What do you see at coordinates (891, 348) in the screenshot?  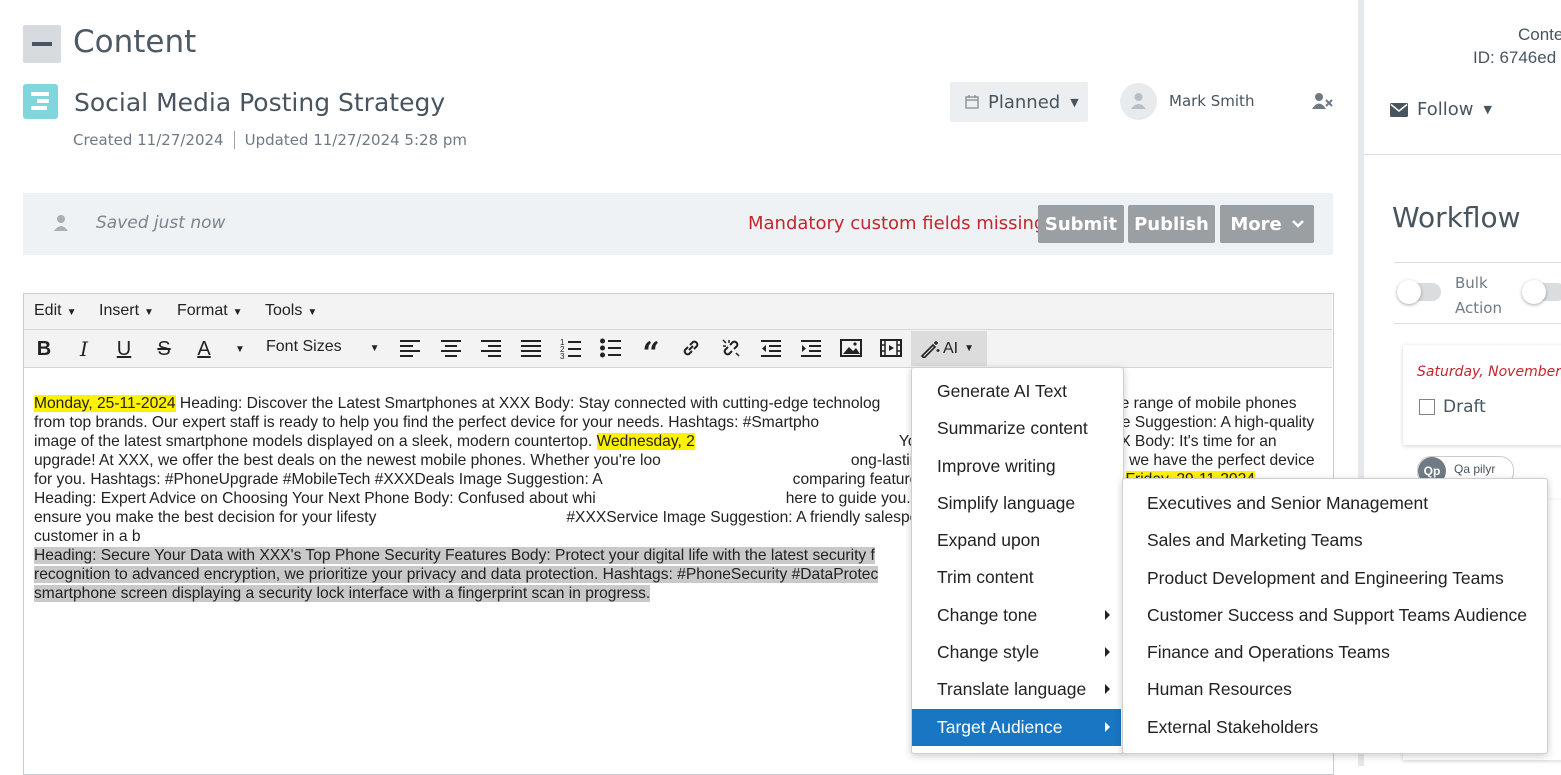 I see `media-icon` at bounding box center [891, 348].